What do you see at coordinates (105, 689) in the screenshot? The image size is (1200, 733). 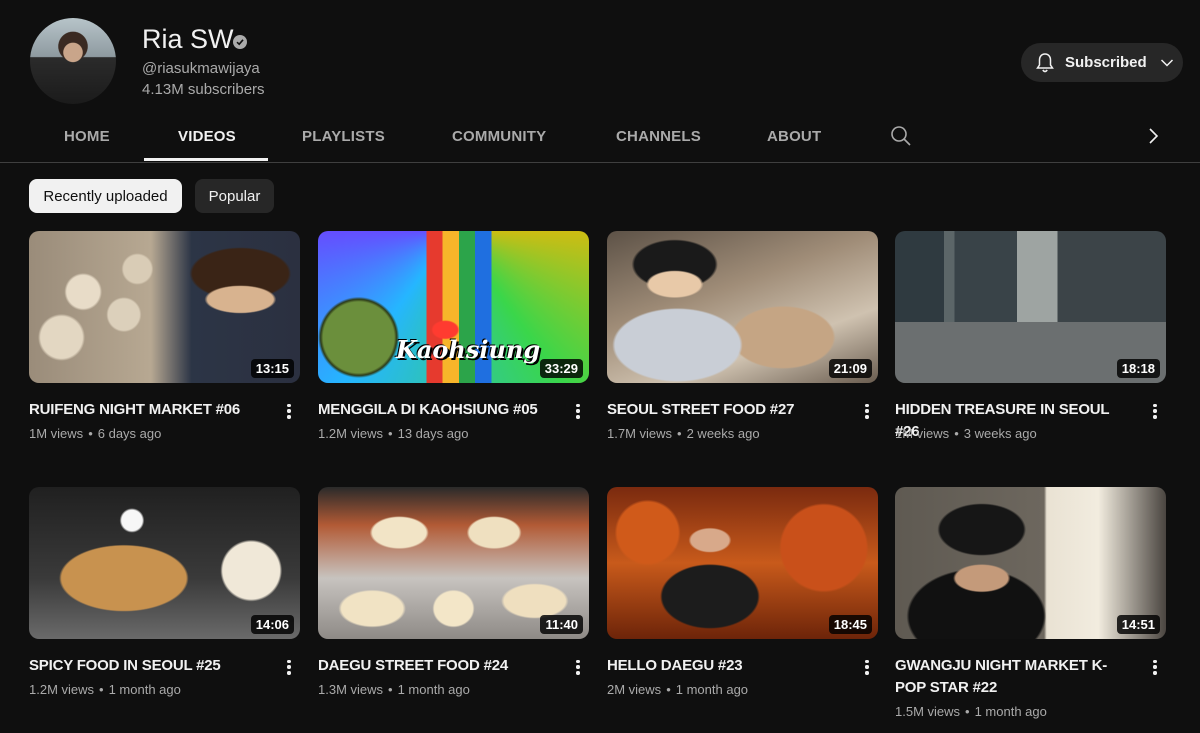 I see `video-meta: 1.2M views • 1 month ago` at bounding box center [105, 689].